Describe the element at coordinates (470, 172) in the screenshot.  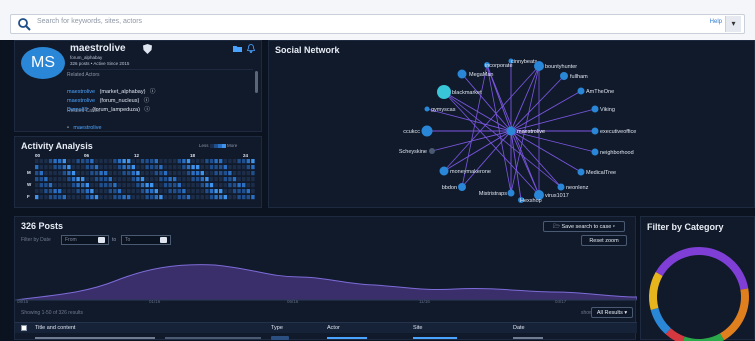
I see `network-node-label: moneymakerone` at that location.